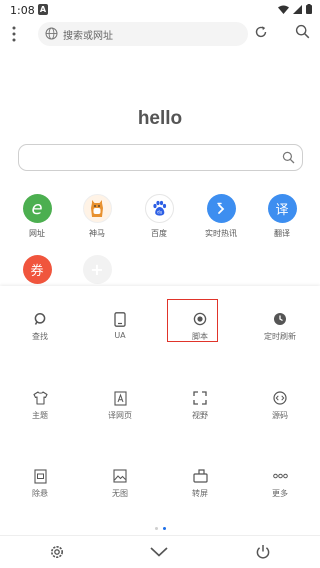 Image resolution: width=320 pixels, height=568 pixels. I want to click on signal-icon, so click(297, 9).